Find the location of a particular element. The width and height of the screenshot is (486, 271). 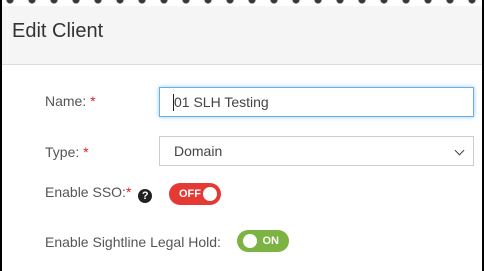

sso-label-row: Enable SSO:* ? is located at coordinates (99, 193).